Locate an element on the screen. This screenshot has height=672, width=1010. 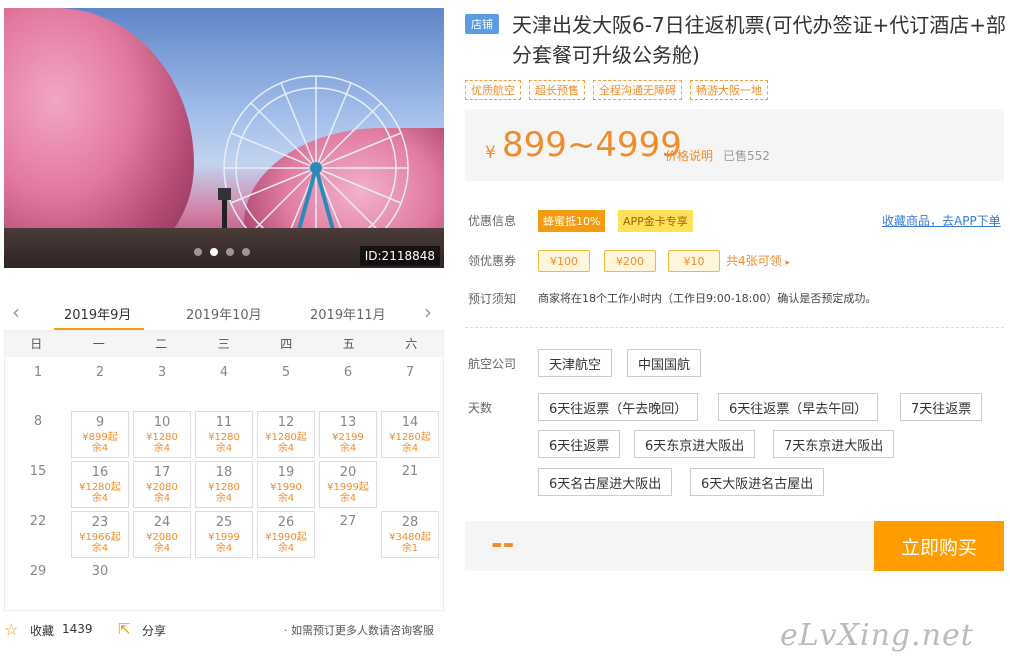
coupon-more-link: 共4张可领 ▸ is located at coordinates (758, 260).